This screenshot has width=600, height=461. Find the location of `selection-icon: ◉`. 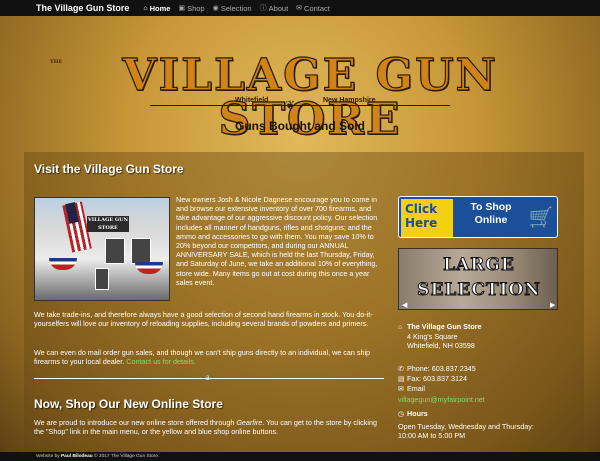

selection-icon: ◉ is located at coordinates (215, 8).